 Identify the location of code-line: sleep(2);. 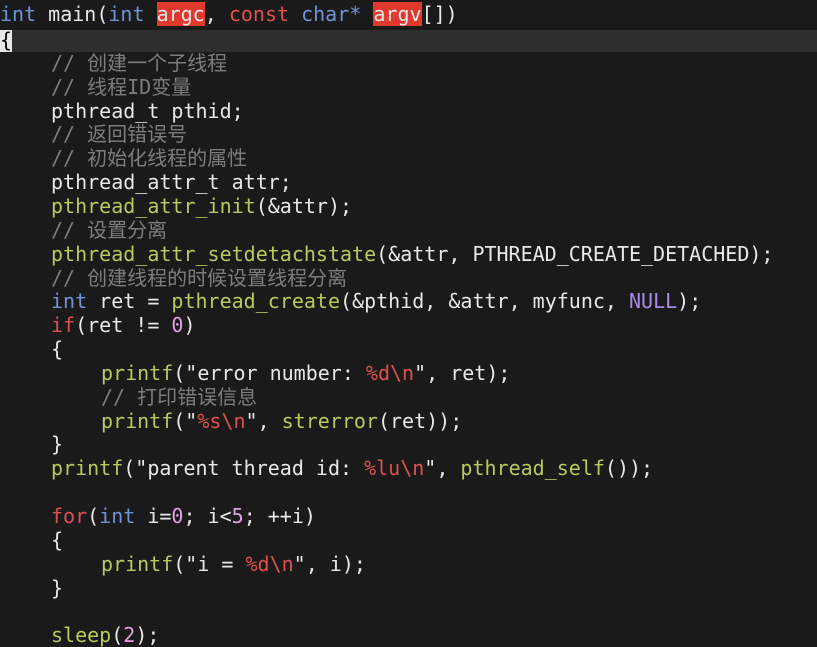
(105, 635).